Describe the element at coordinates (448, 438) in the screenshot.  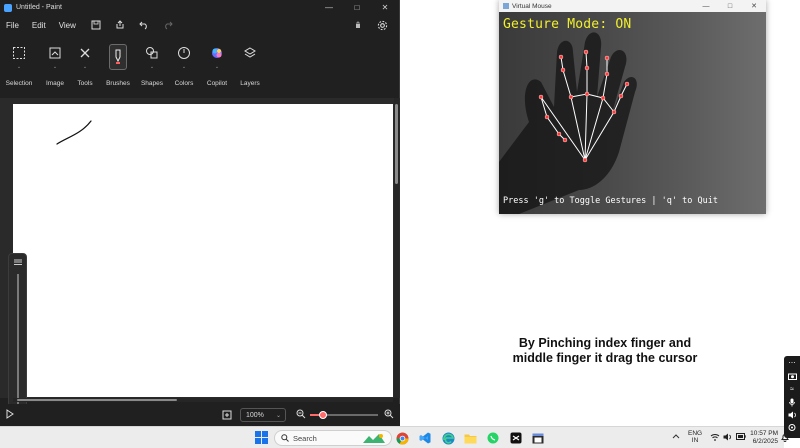
I see `edge-icon` at that location.